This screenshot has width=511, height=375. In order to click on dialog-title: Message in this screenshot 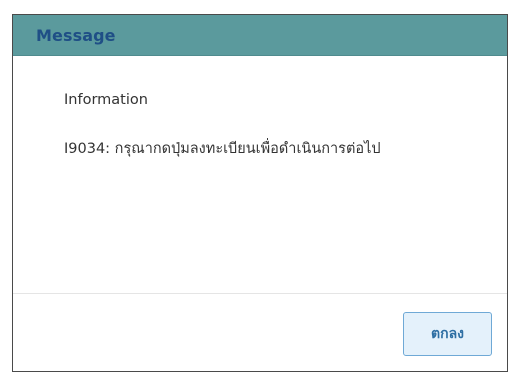, I will do `click(76, 35)`.